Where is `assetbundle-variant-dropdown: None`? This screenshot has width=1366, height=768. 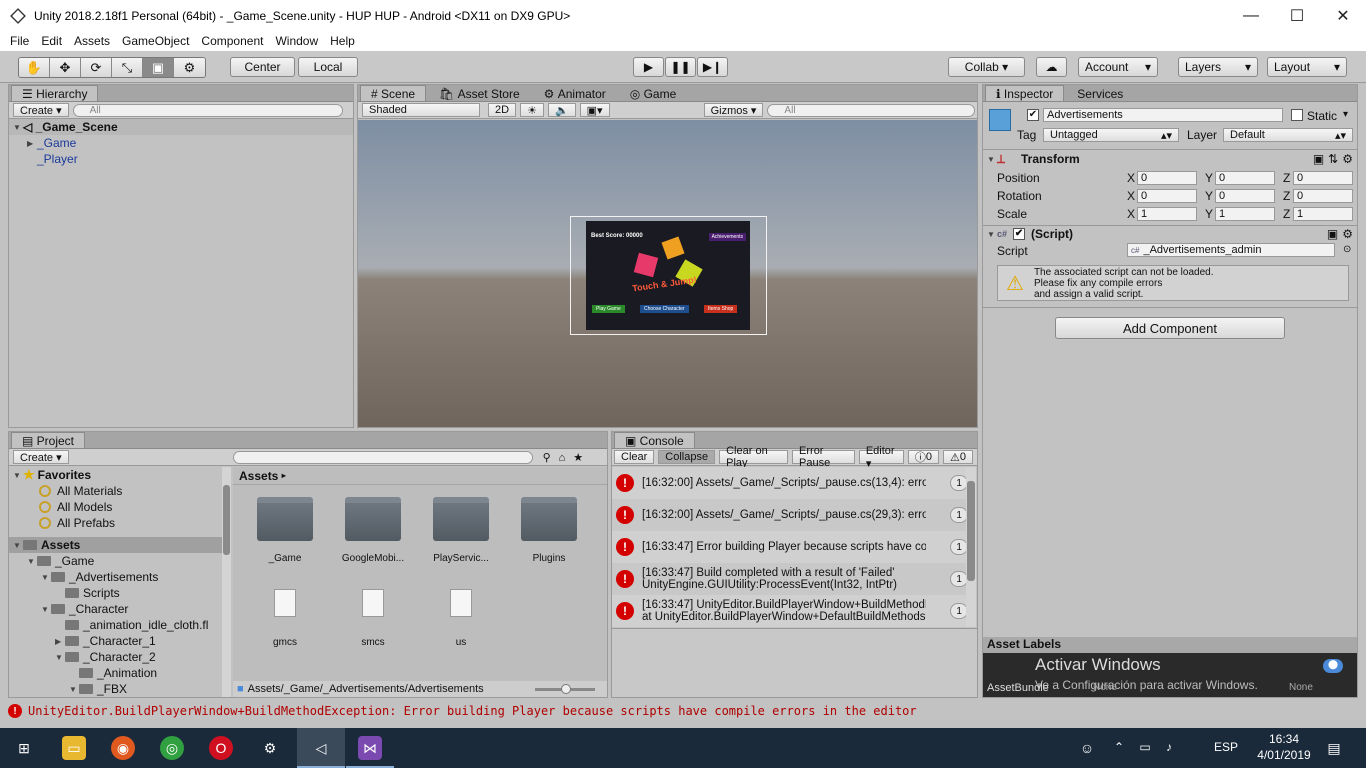
assetbundle-variant-dropdown: None is located at coordinates (1301, 687).